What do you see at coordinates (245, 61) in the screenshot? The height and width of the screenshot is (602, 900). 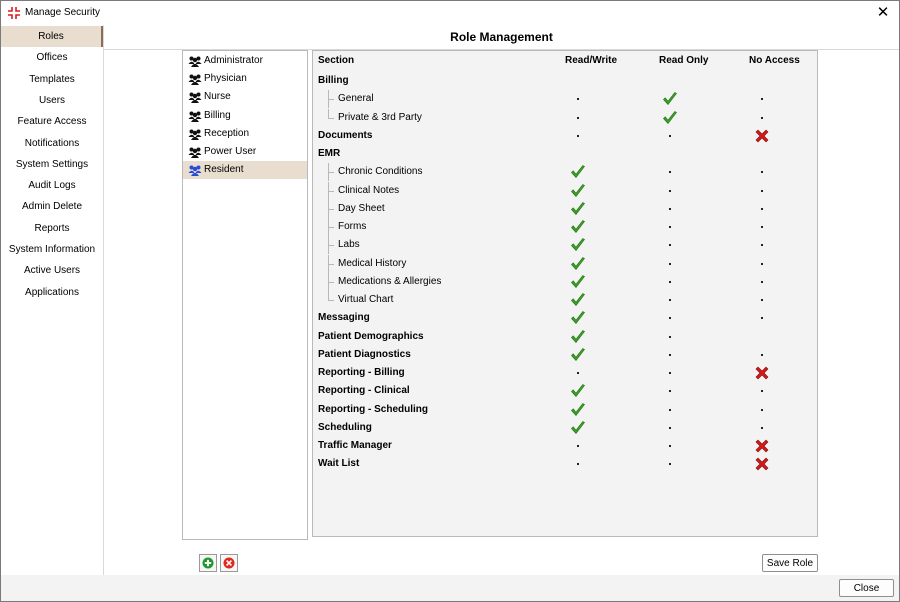 I see `role-item-administrator: Administrator` at bounding box center [245, 61].